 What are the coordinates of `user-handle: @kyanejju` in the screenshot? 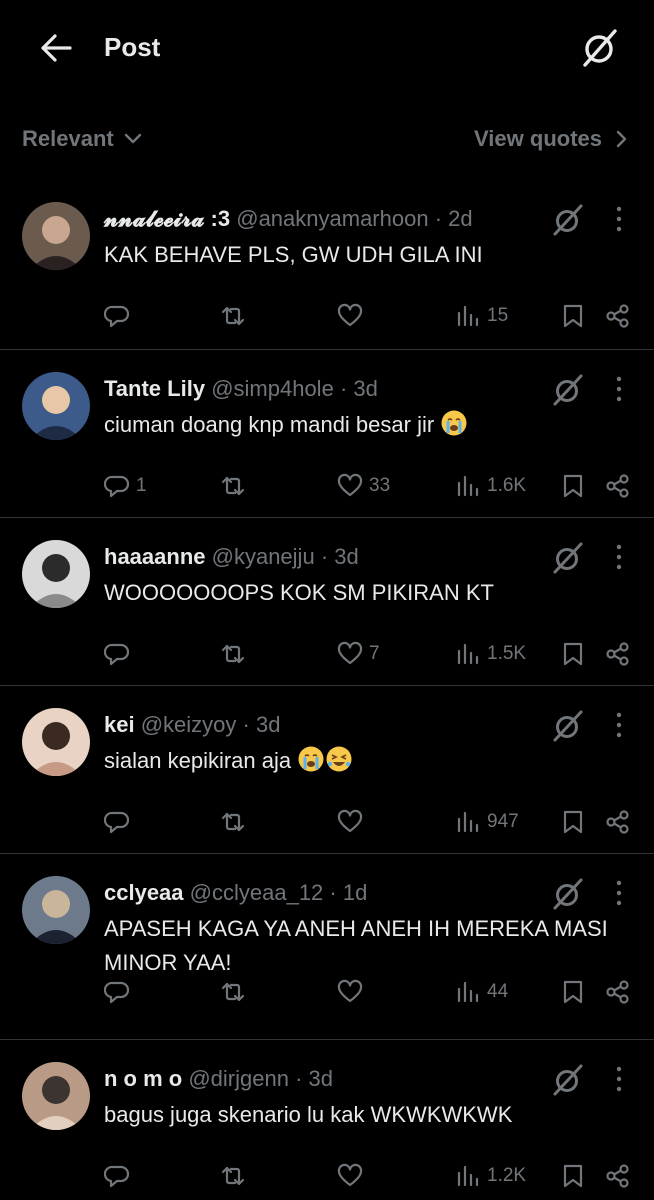 It's located at (263, 556).